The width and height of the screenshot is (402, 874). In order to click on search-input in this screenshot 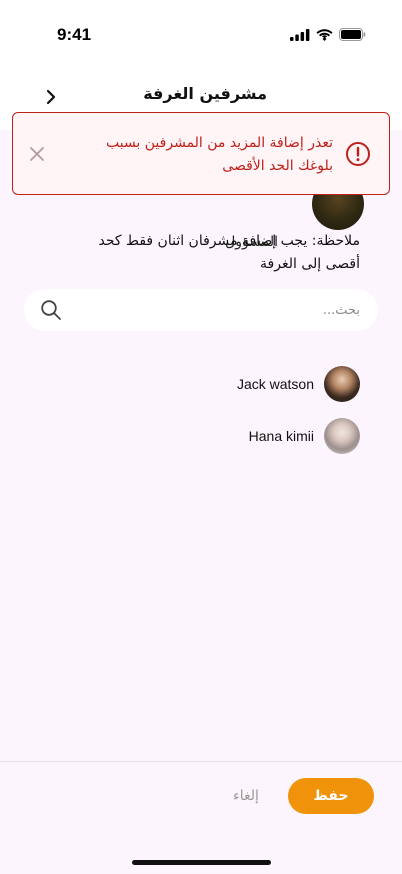, I will do `click(222, 310)`.